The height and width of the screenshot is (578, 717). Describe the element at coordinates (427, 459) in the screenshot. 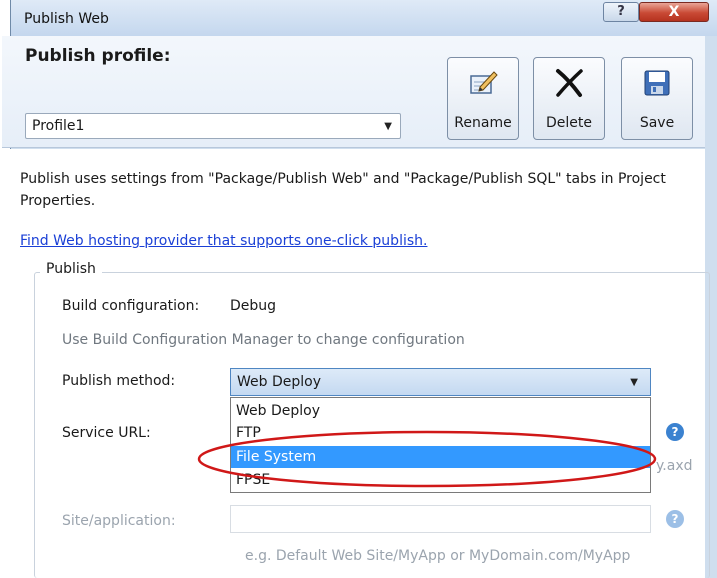

I see `red-highlight-ellipse` at that location.